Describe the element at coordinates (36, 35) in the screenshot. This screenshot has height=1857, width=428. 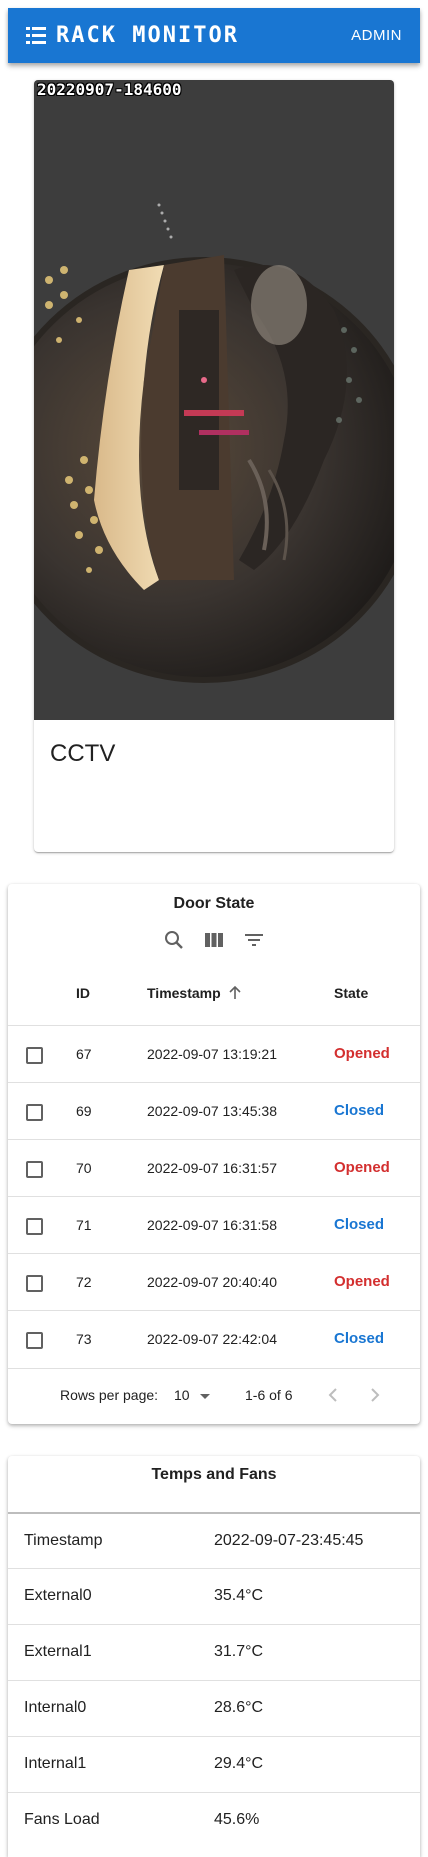
I see `menu-list-icon` at that location.